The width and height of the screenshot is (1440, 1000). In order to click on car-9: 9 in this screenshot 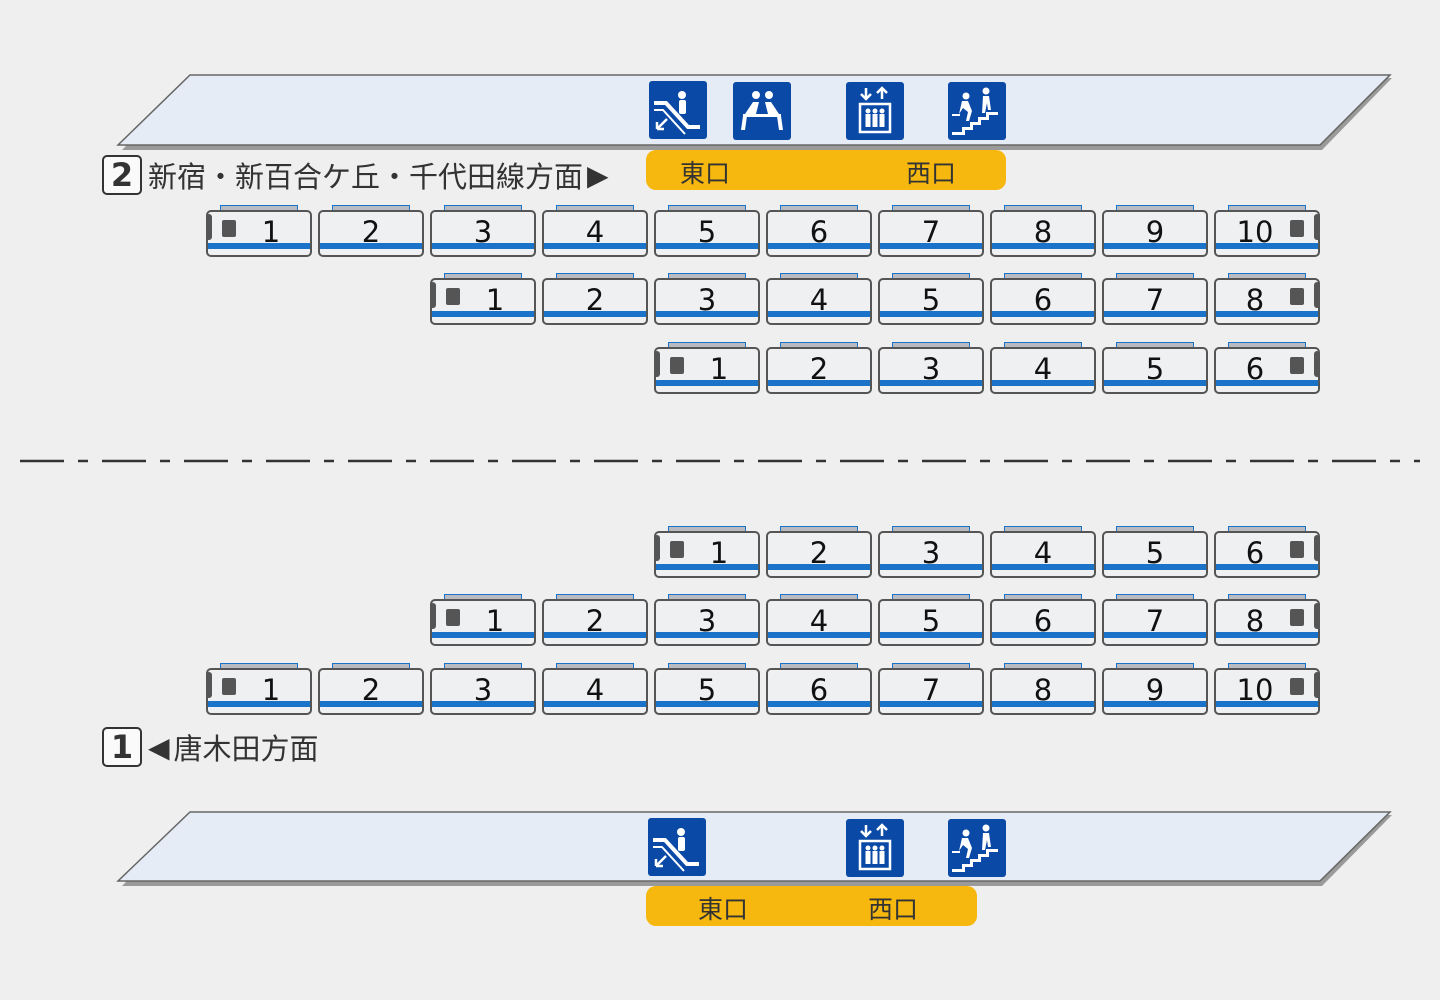, I will do `click(1155, 689)`.